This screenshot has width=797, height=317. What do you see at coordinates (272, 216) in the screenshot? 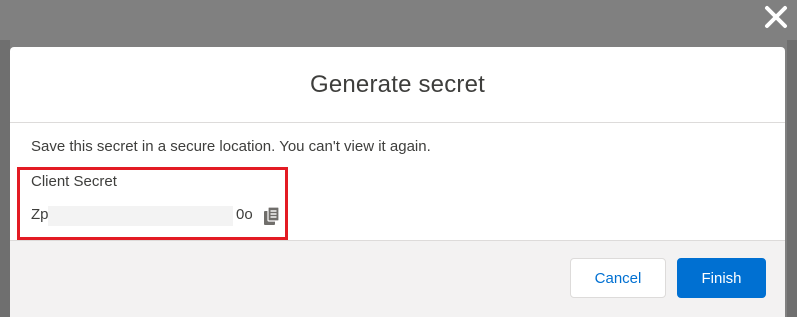
I see `copy-icon` at bounding box center [272, 216].